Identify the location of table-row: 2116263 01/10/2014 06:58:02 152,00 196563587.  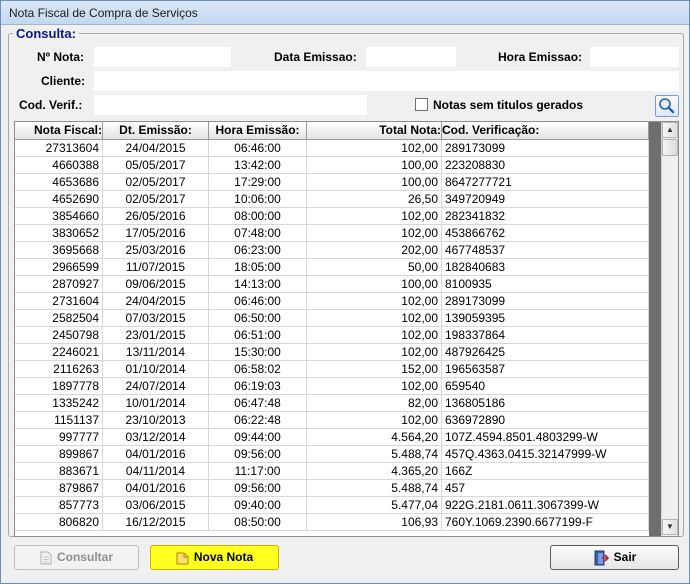
(332, 369).